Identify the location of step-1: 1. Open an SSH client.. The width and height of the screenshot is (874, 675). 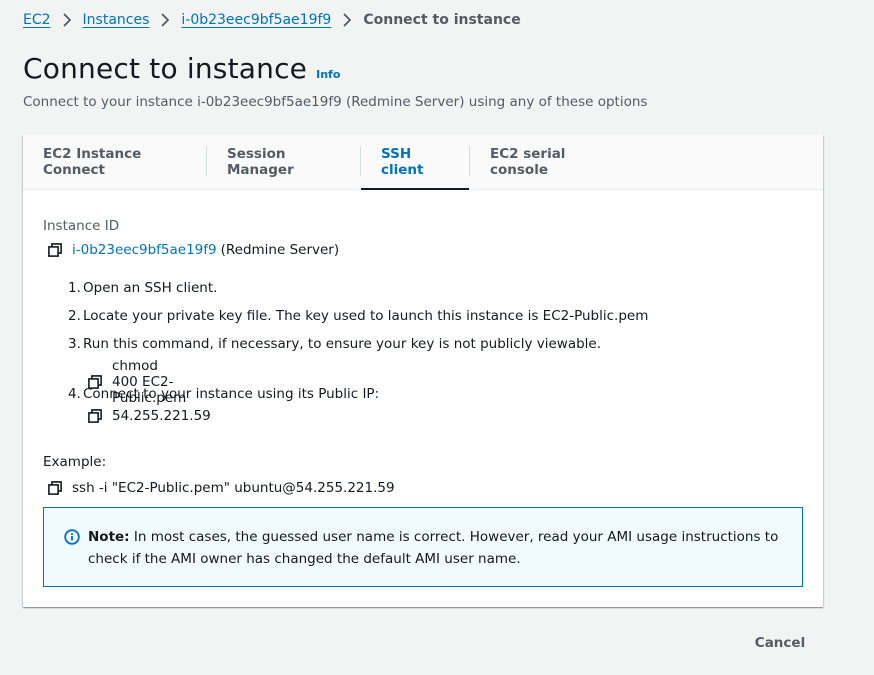
(143, 288).